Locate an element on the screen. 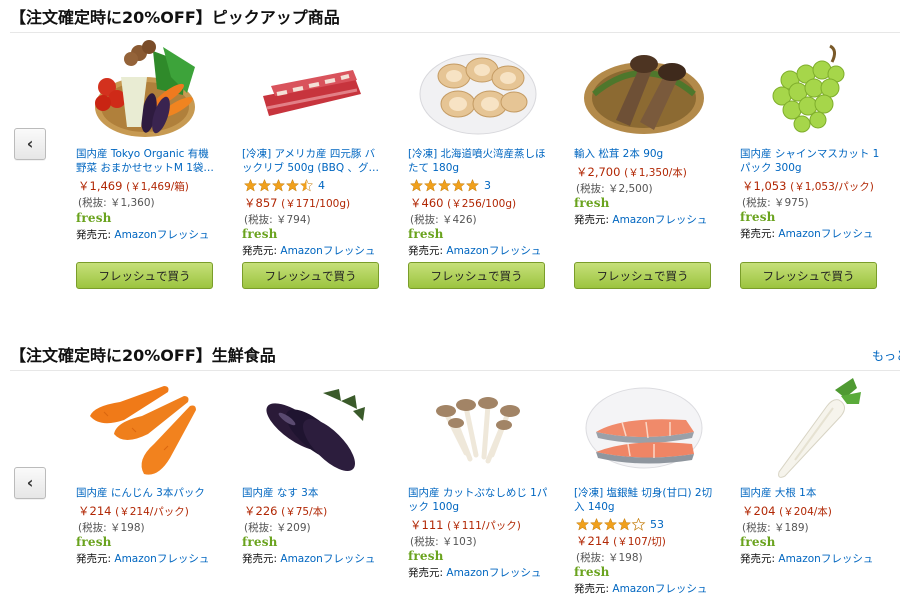 The image size is (900, 595). product-title-link: [冷凍] 塩銀鮭 切身(甘口) 2切入 140g is located at coordinates (644, 500).